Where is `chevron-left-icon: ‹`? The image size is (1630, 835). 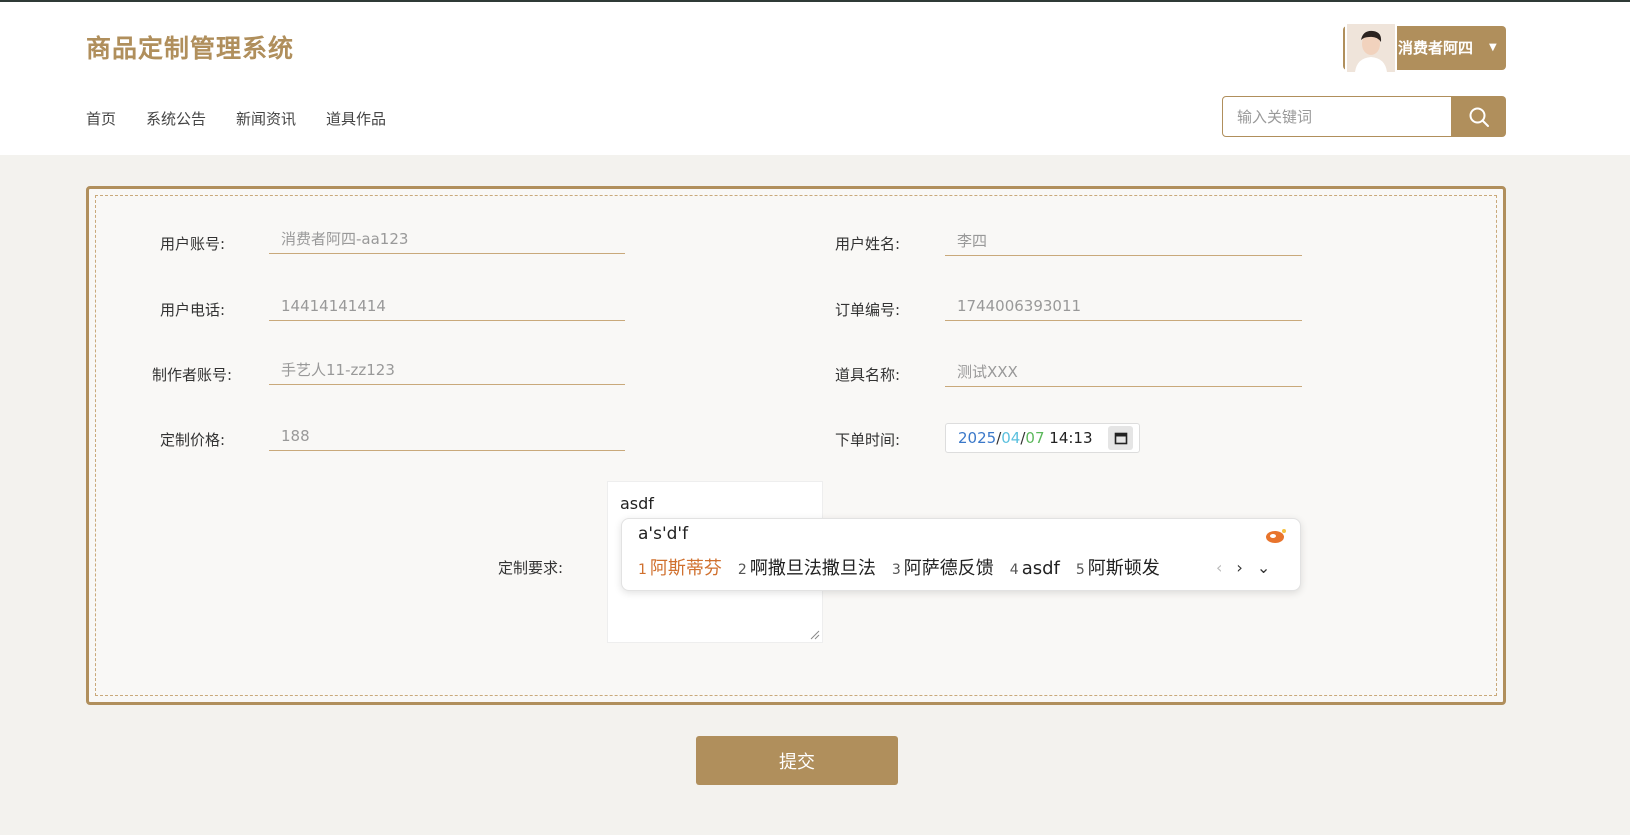
chevron-left-icon: ‹ is located at coordinates (1219, 567).